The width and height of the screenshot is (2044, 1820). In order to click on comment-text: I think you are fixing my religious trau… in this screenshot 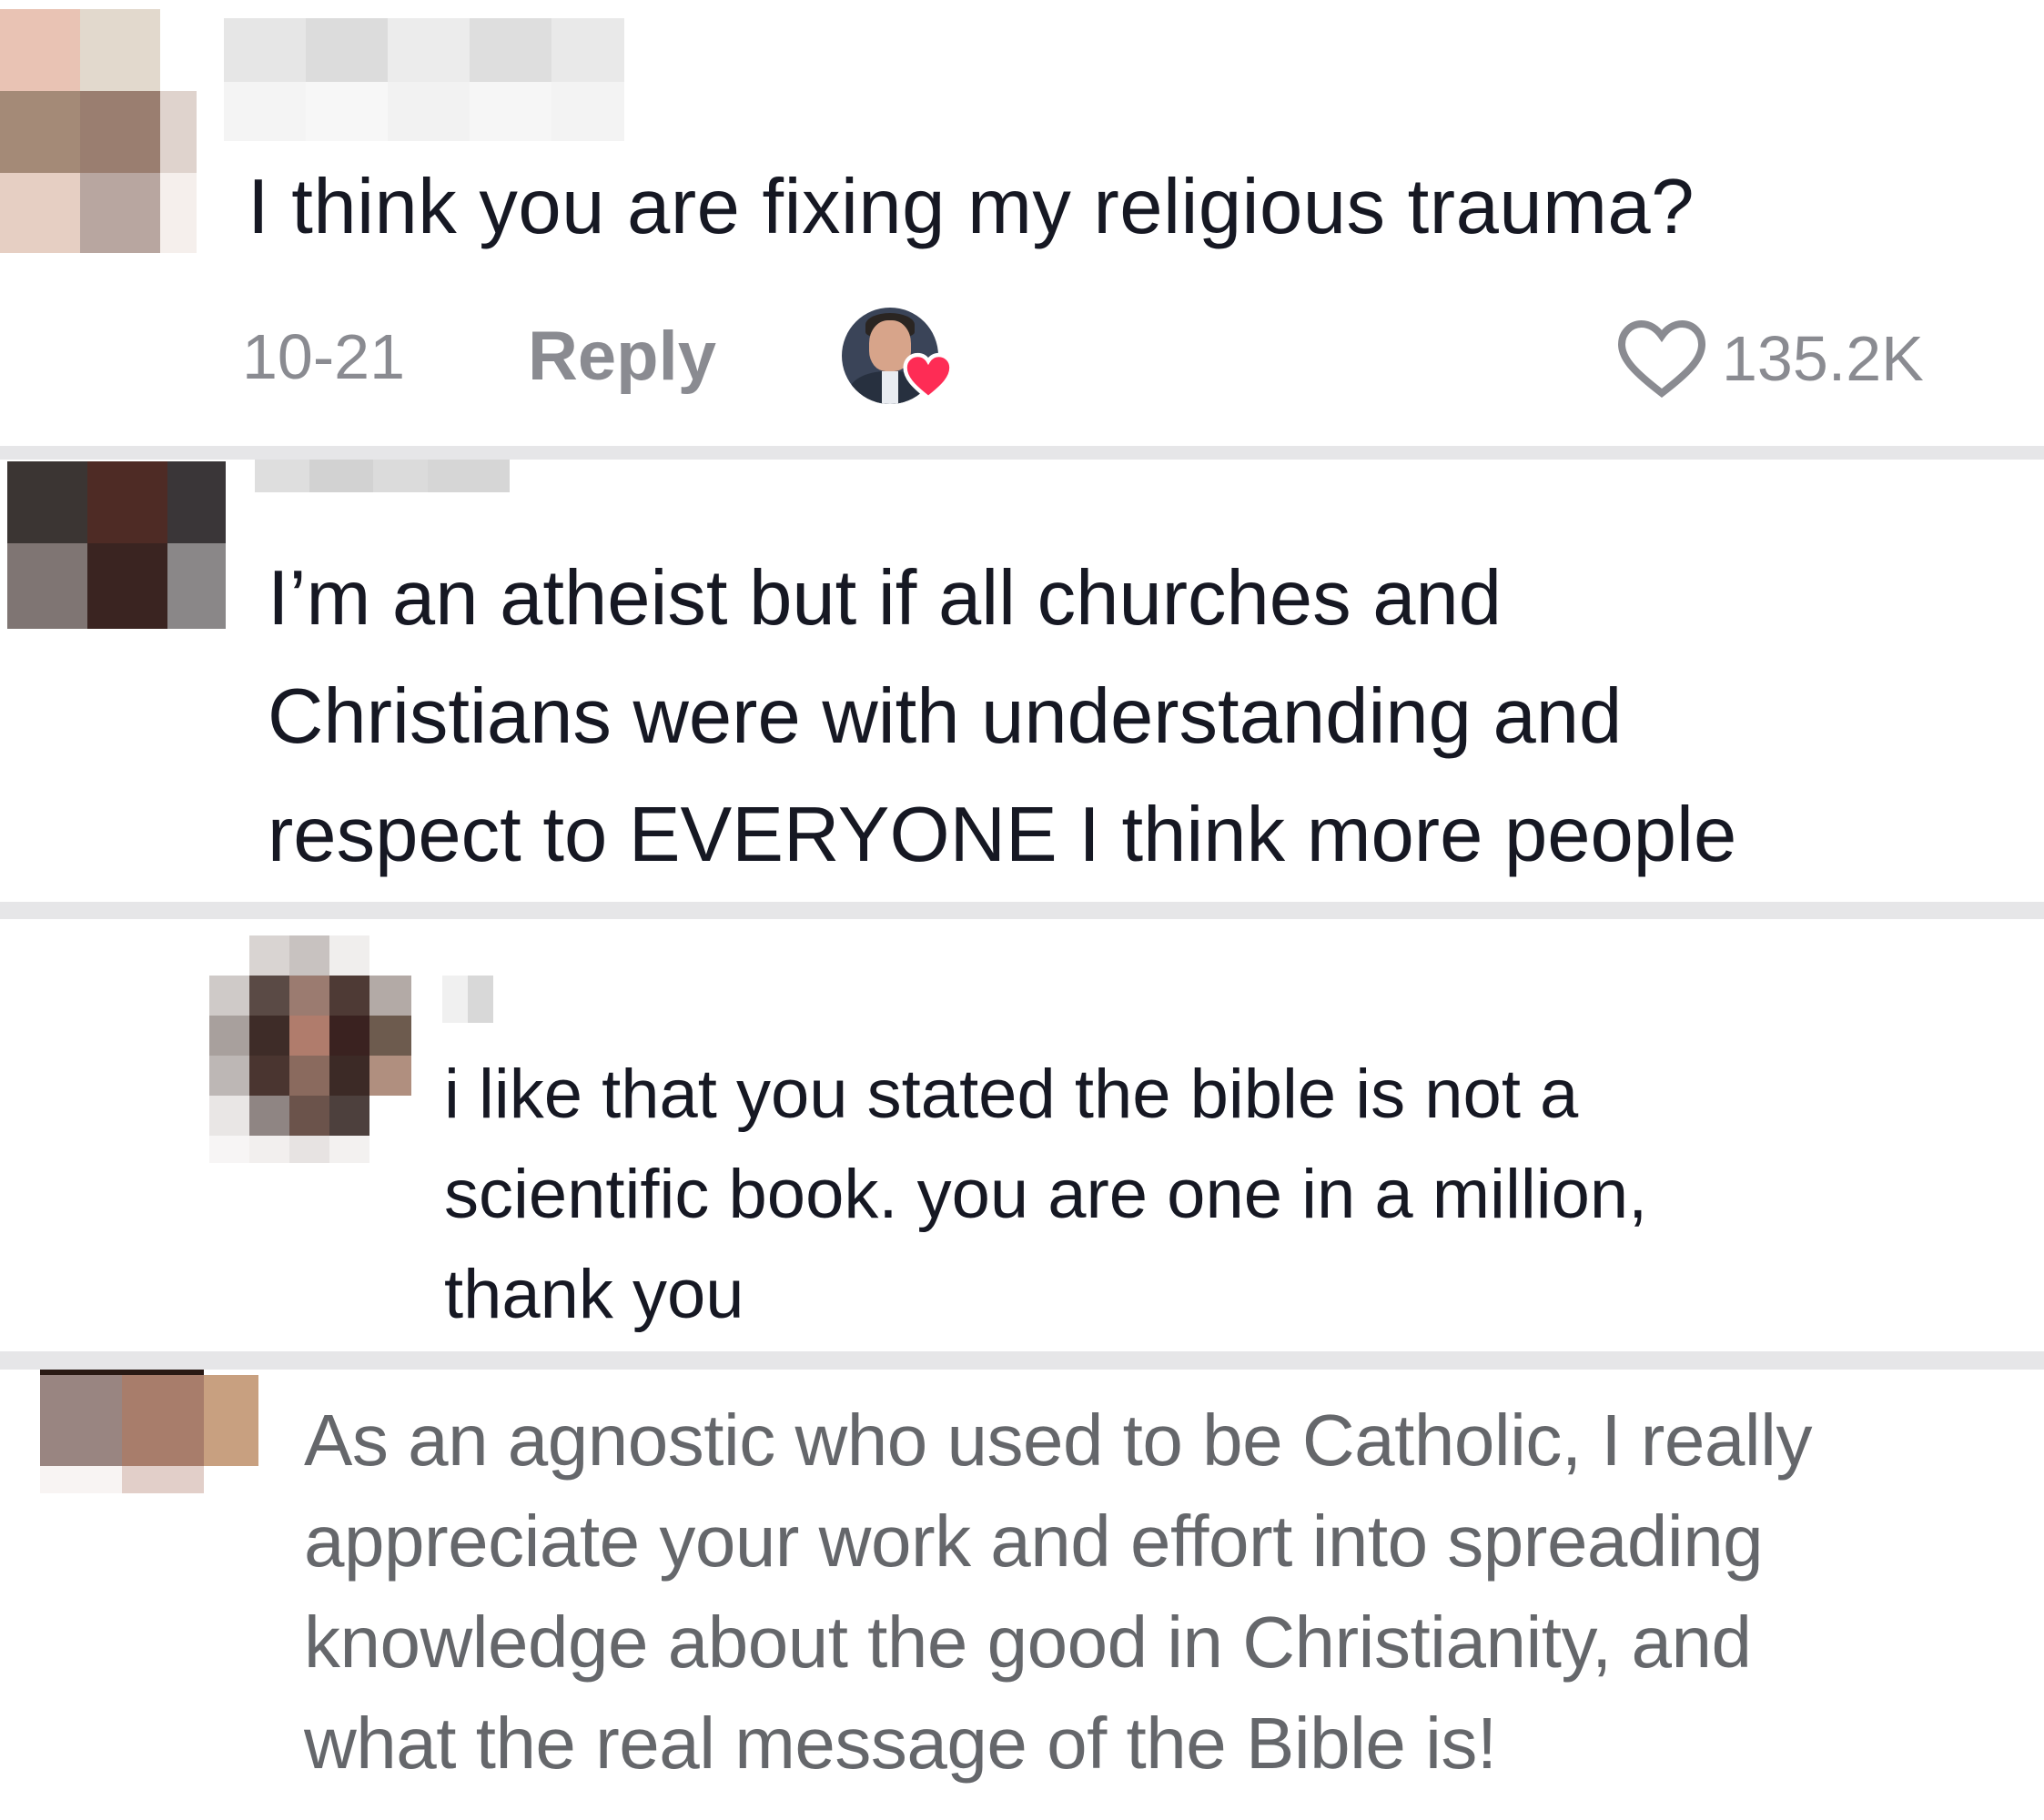, I will do `click(971, 207)`.